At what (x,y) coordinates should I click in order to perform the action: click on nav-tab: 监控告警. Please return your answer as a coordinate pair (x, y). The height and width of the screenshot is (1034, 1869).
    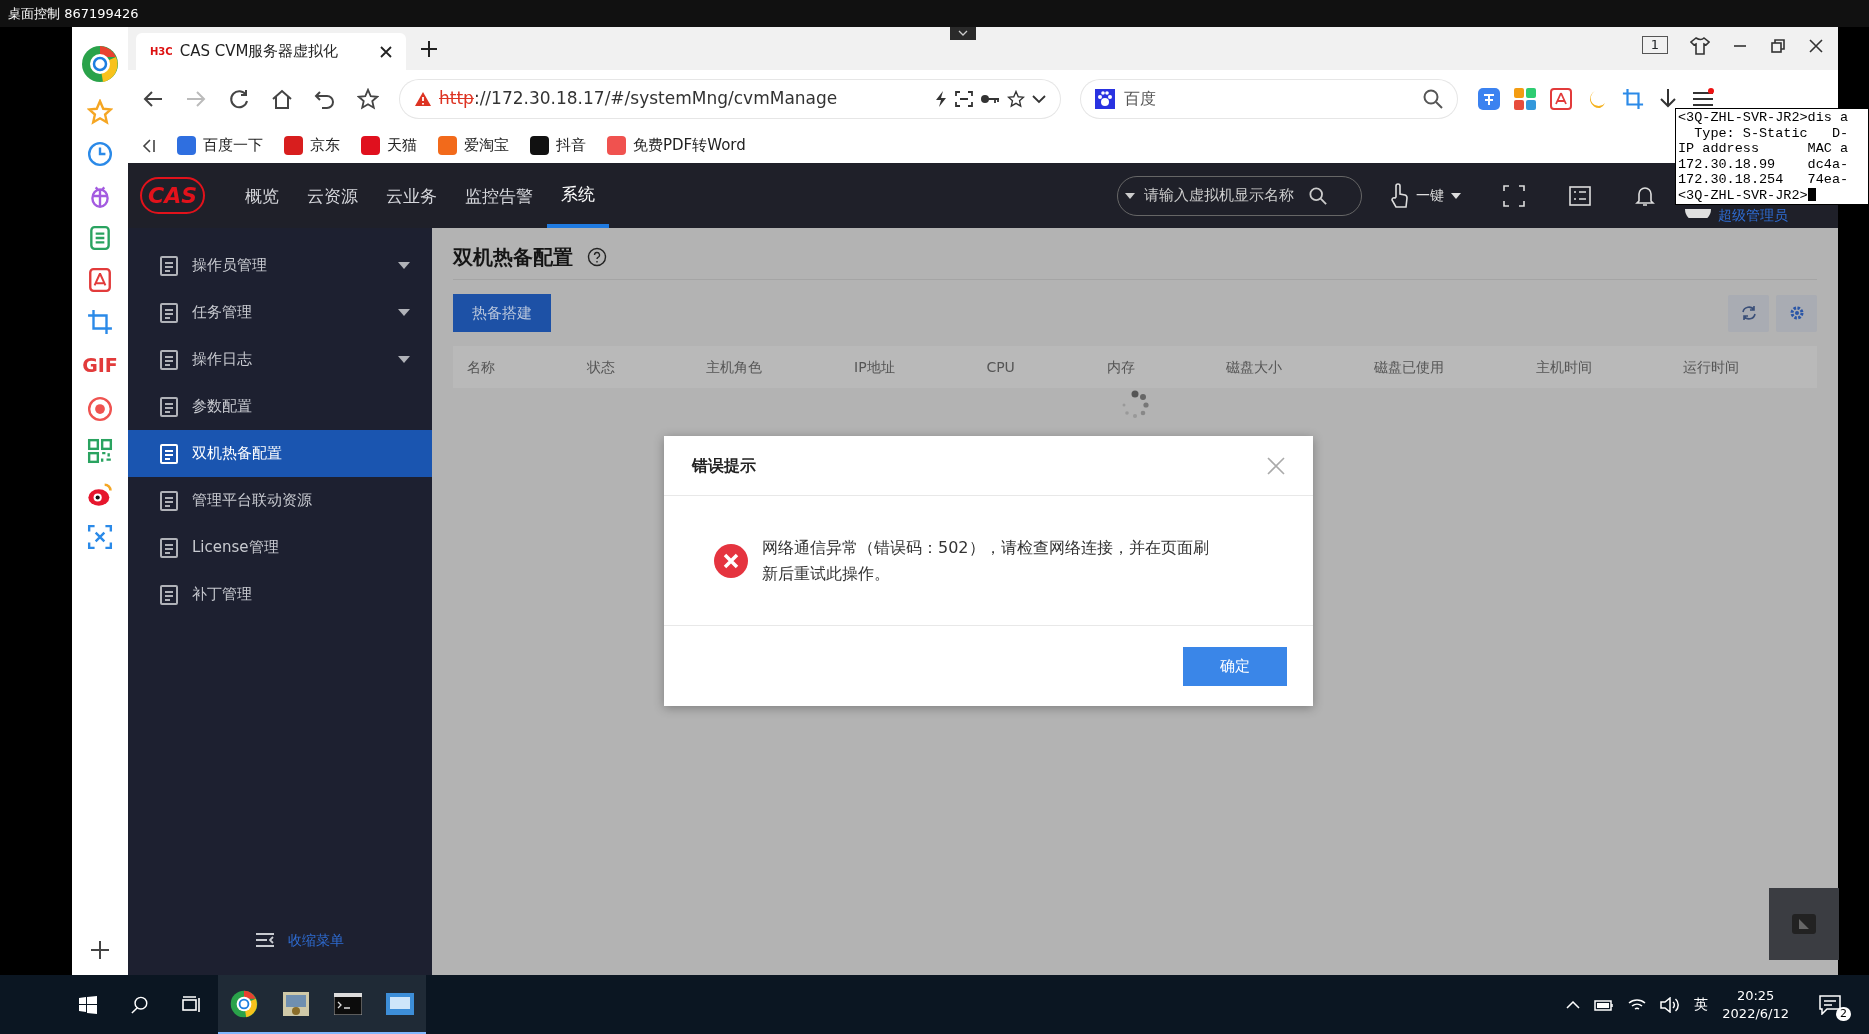
    Looking at the image, I should click on (499, 195).